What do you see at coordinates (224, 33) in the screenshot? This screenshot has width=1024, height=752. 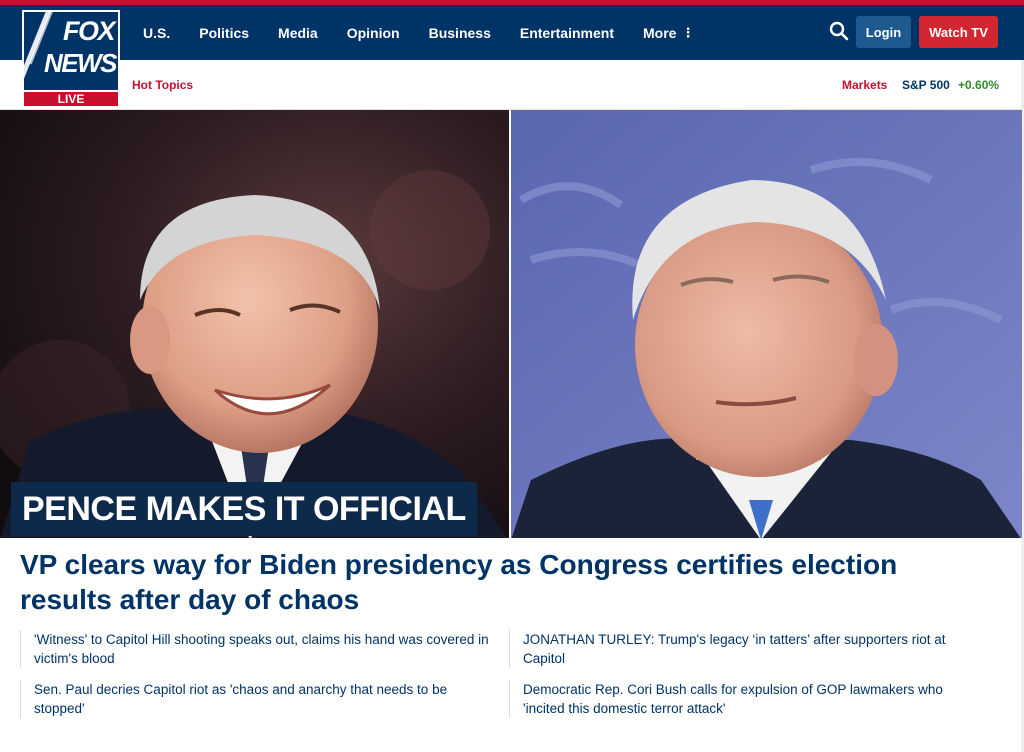 I see `nav-politics: Politics` at bounding box center [224, 33].